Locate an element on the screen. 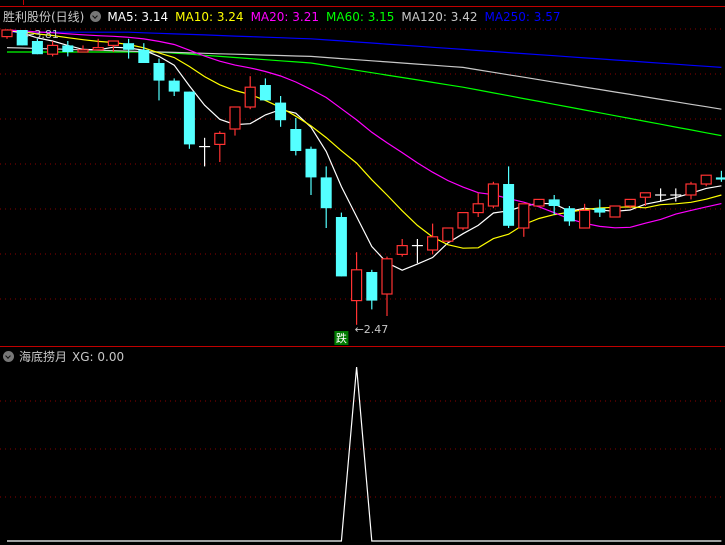  indicator-value: XG: 0.00 is located at coordinates (98, 356).